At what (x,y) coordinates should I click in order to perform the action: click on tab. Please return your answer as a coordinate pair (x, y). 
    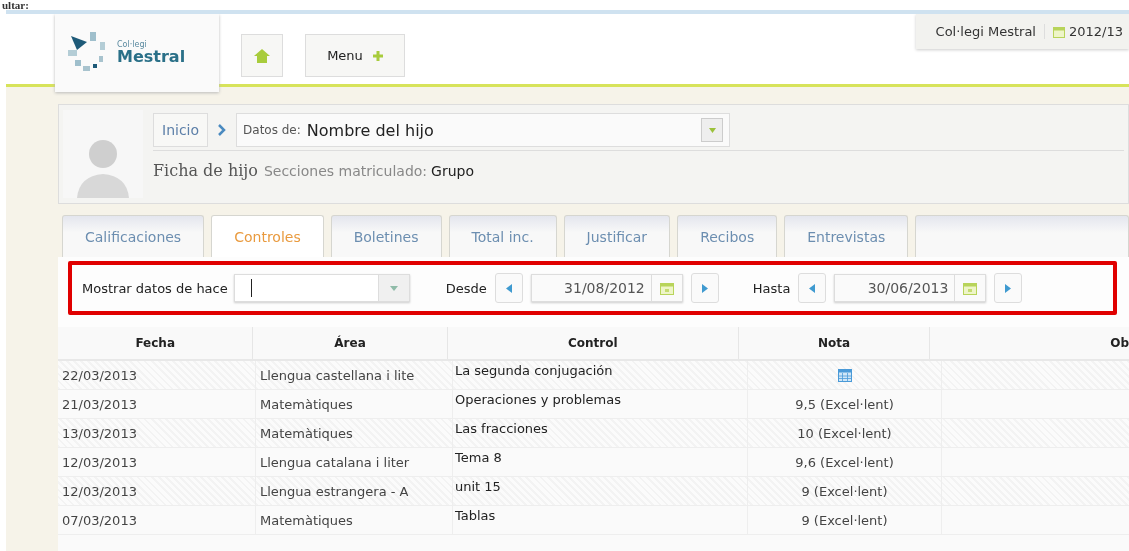
    Looking at the image, I should click on (1022, 236).